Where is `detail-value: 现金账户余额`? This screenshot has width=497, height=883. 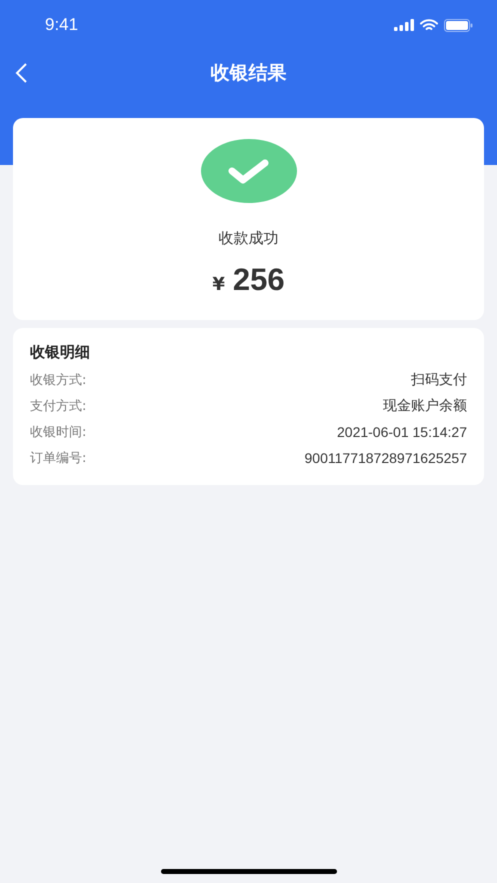
detail-value: 现金账户余额 is located at coordinates (425, 406).